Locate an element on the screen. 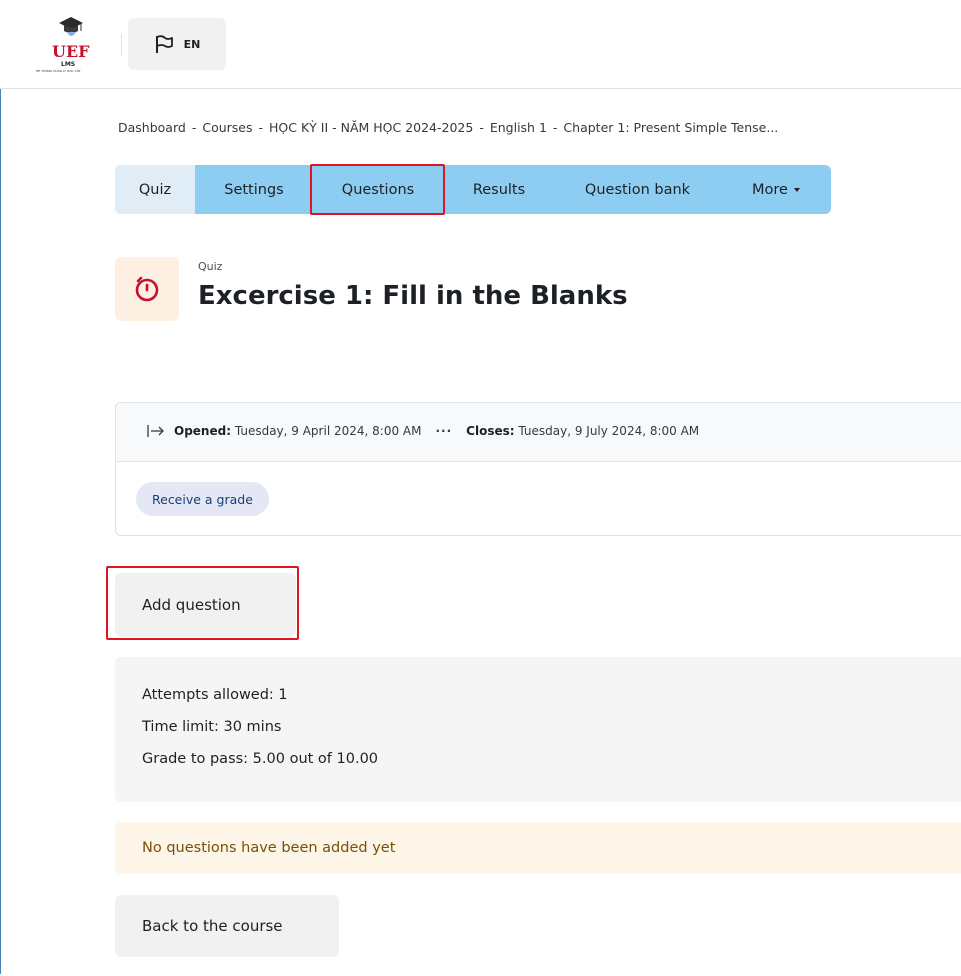 The height and width of the screenshot is (976, 961). highlight-add-question is located at coordinates (202, 603).